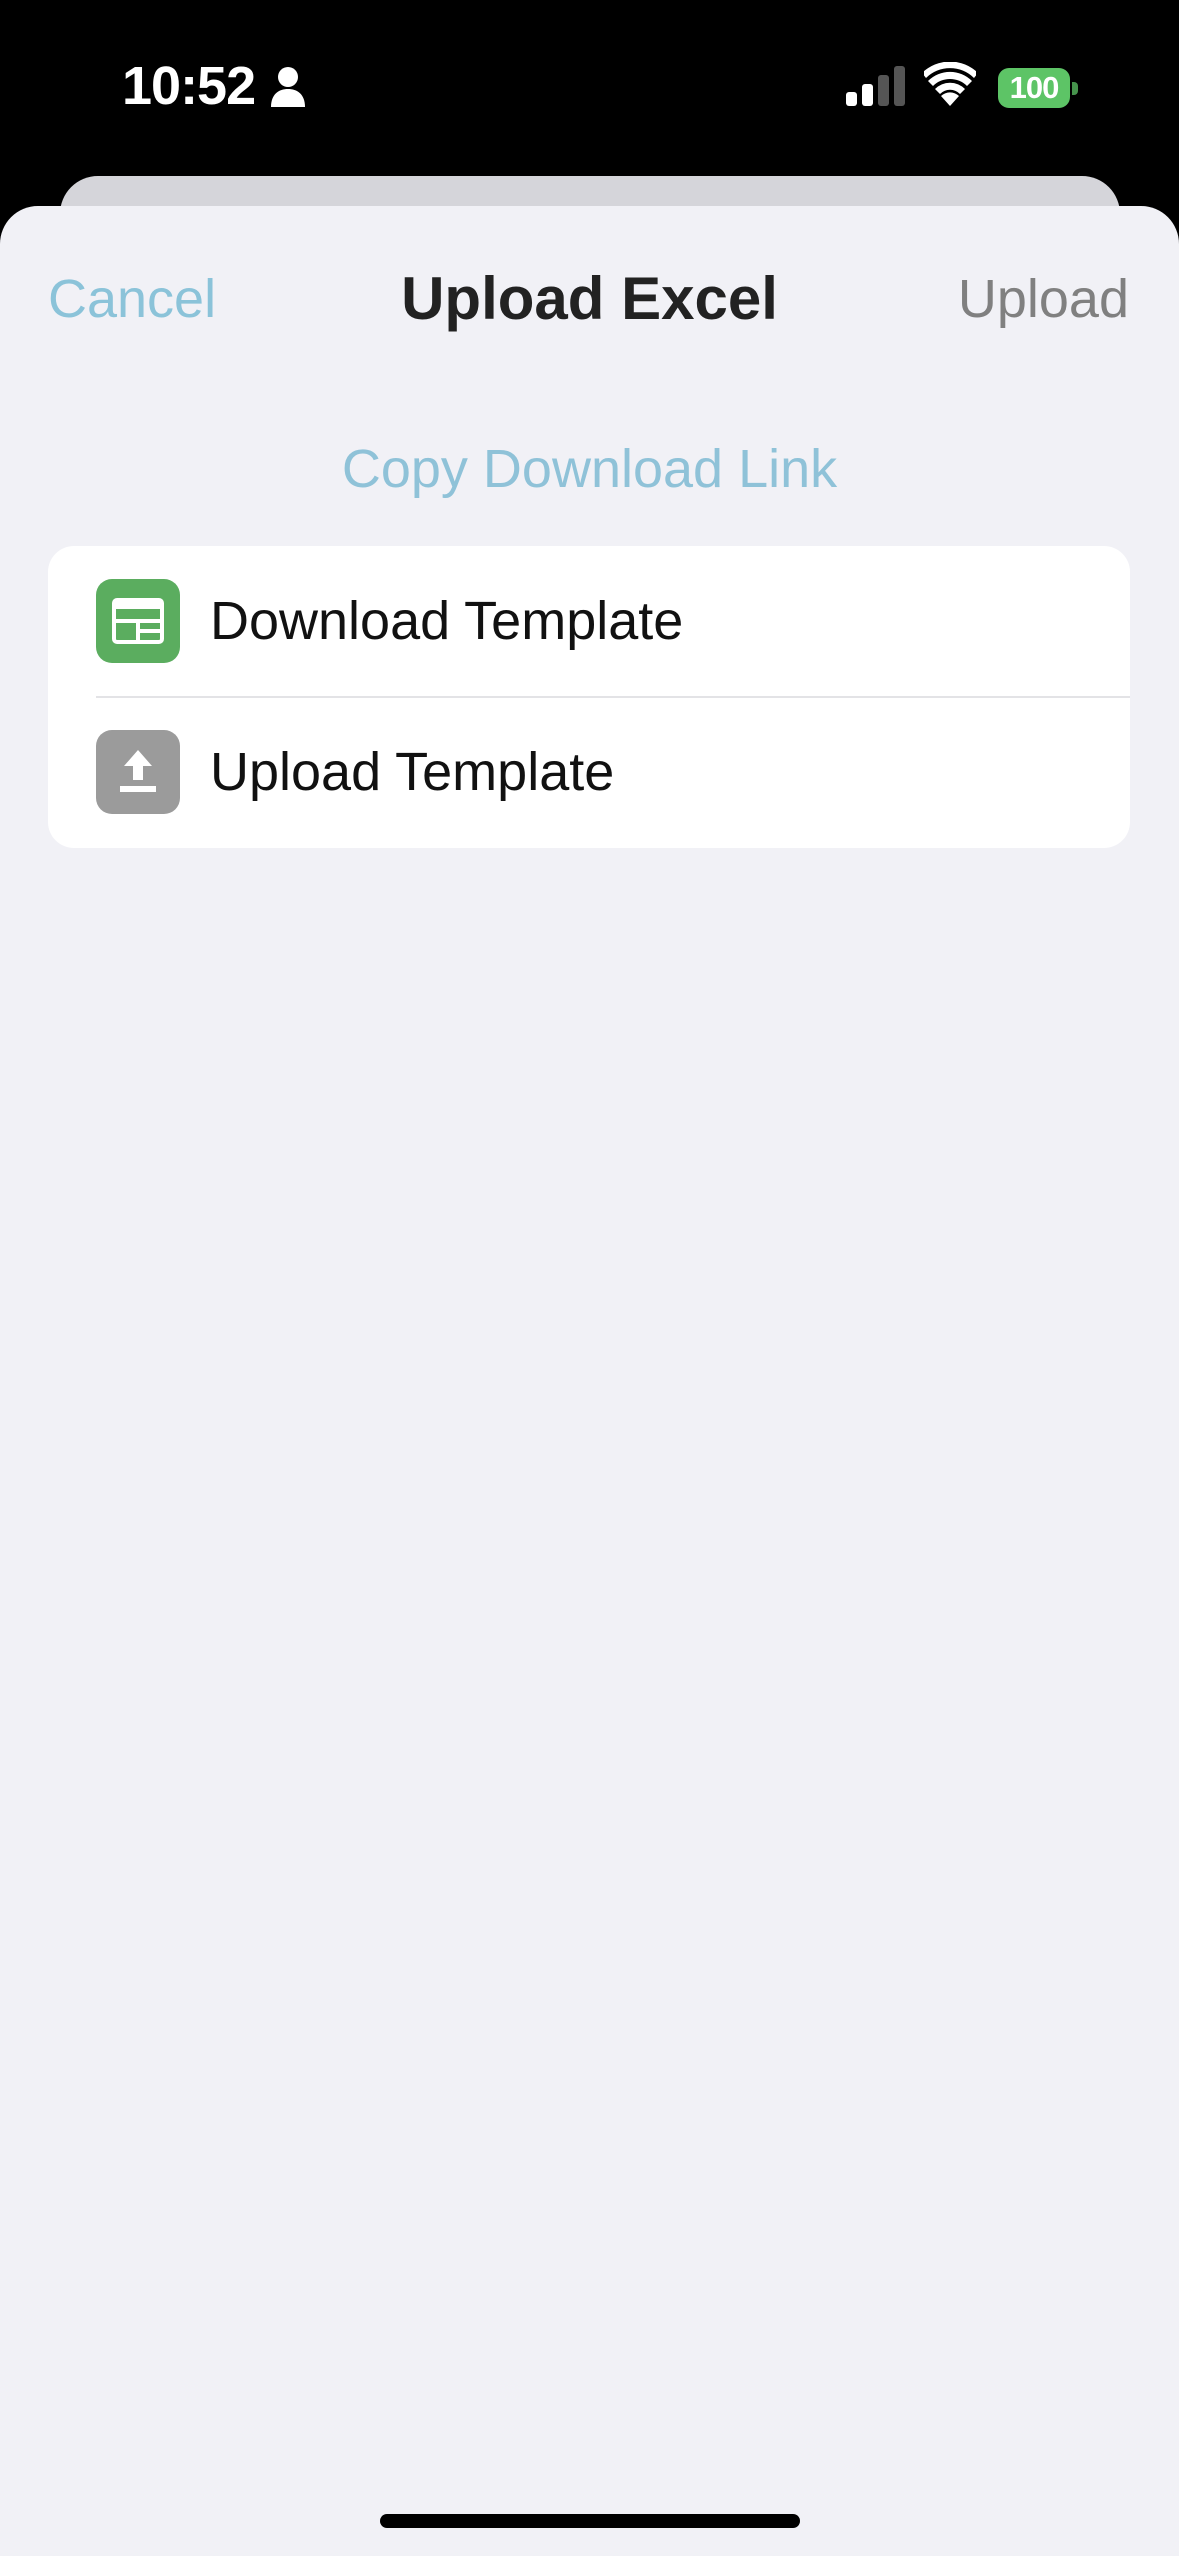  Describe the element at coordinates (447, 621) in the screenshot. I see `list-item-label: Download Template` at that location.